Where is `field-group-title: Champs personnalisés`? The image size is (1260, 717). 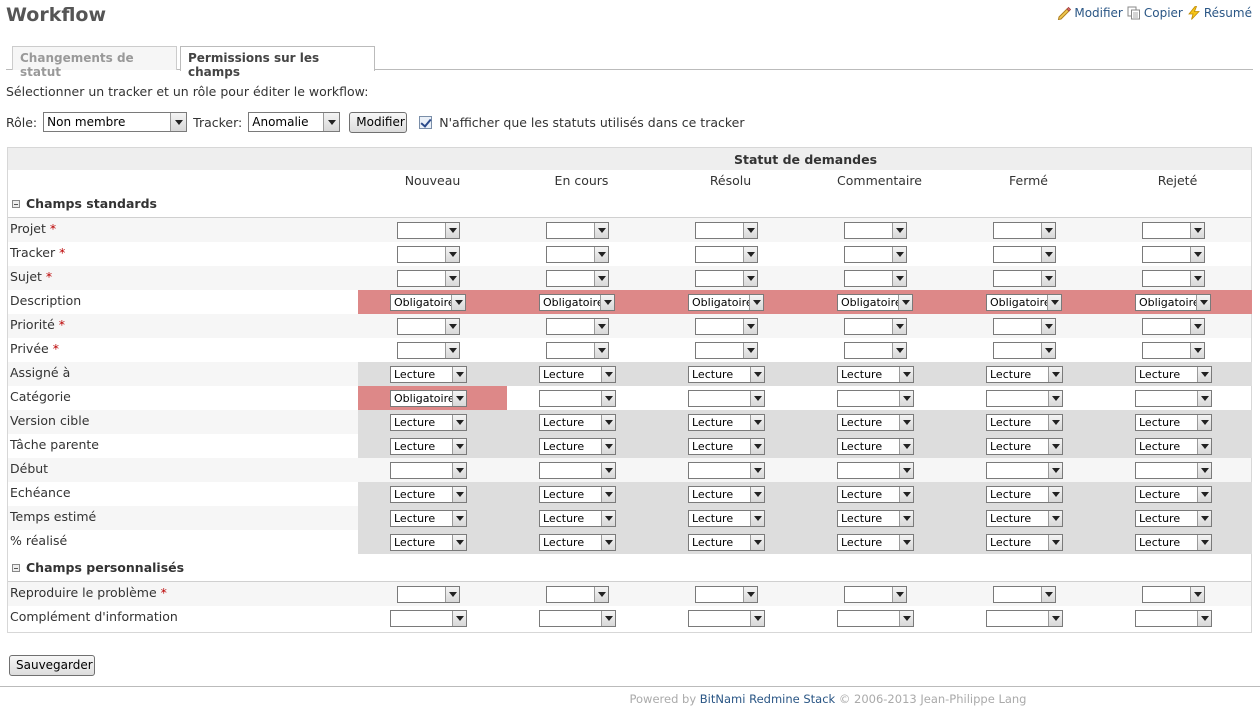
field-group-title: Champs personnalisés is located at coordinates (98, 567).